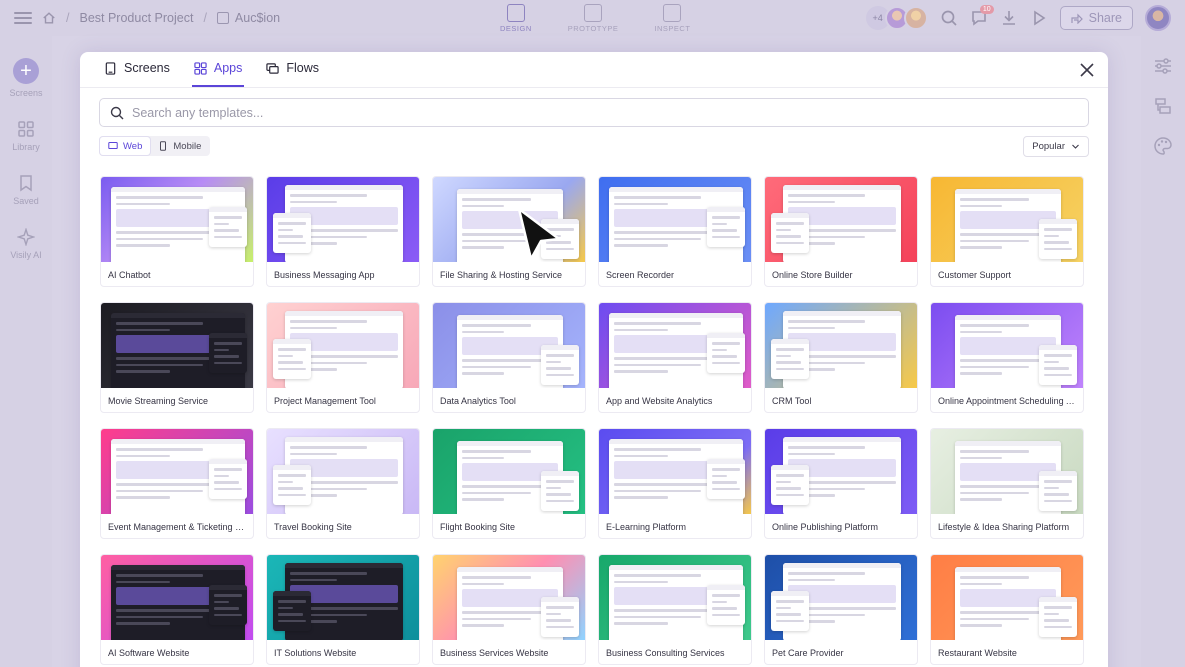  Describe the element at coordinates (1007, 483) in the screenshot. I see `template-card: Lifestyle & Idea Sharing Platform` at that location.